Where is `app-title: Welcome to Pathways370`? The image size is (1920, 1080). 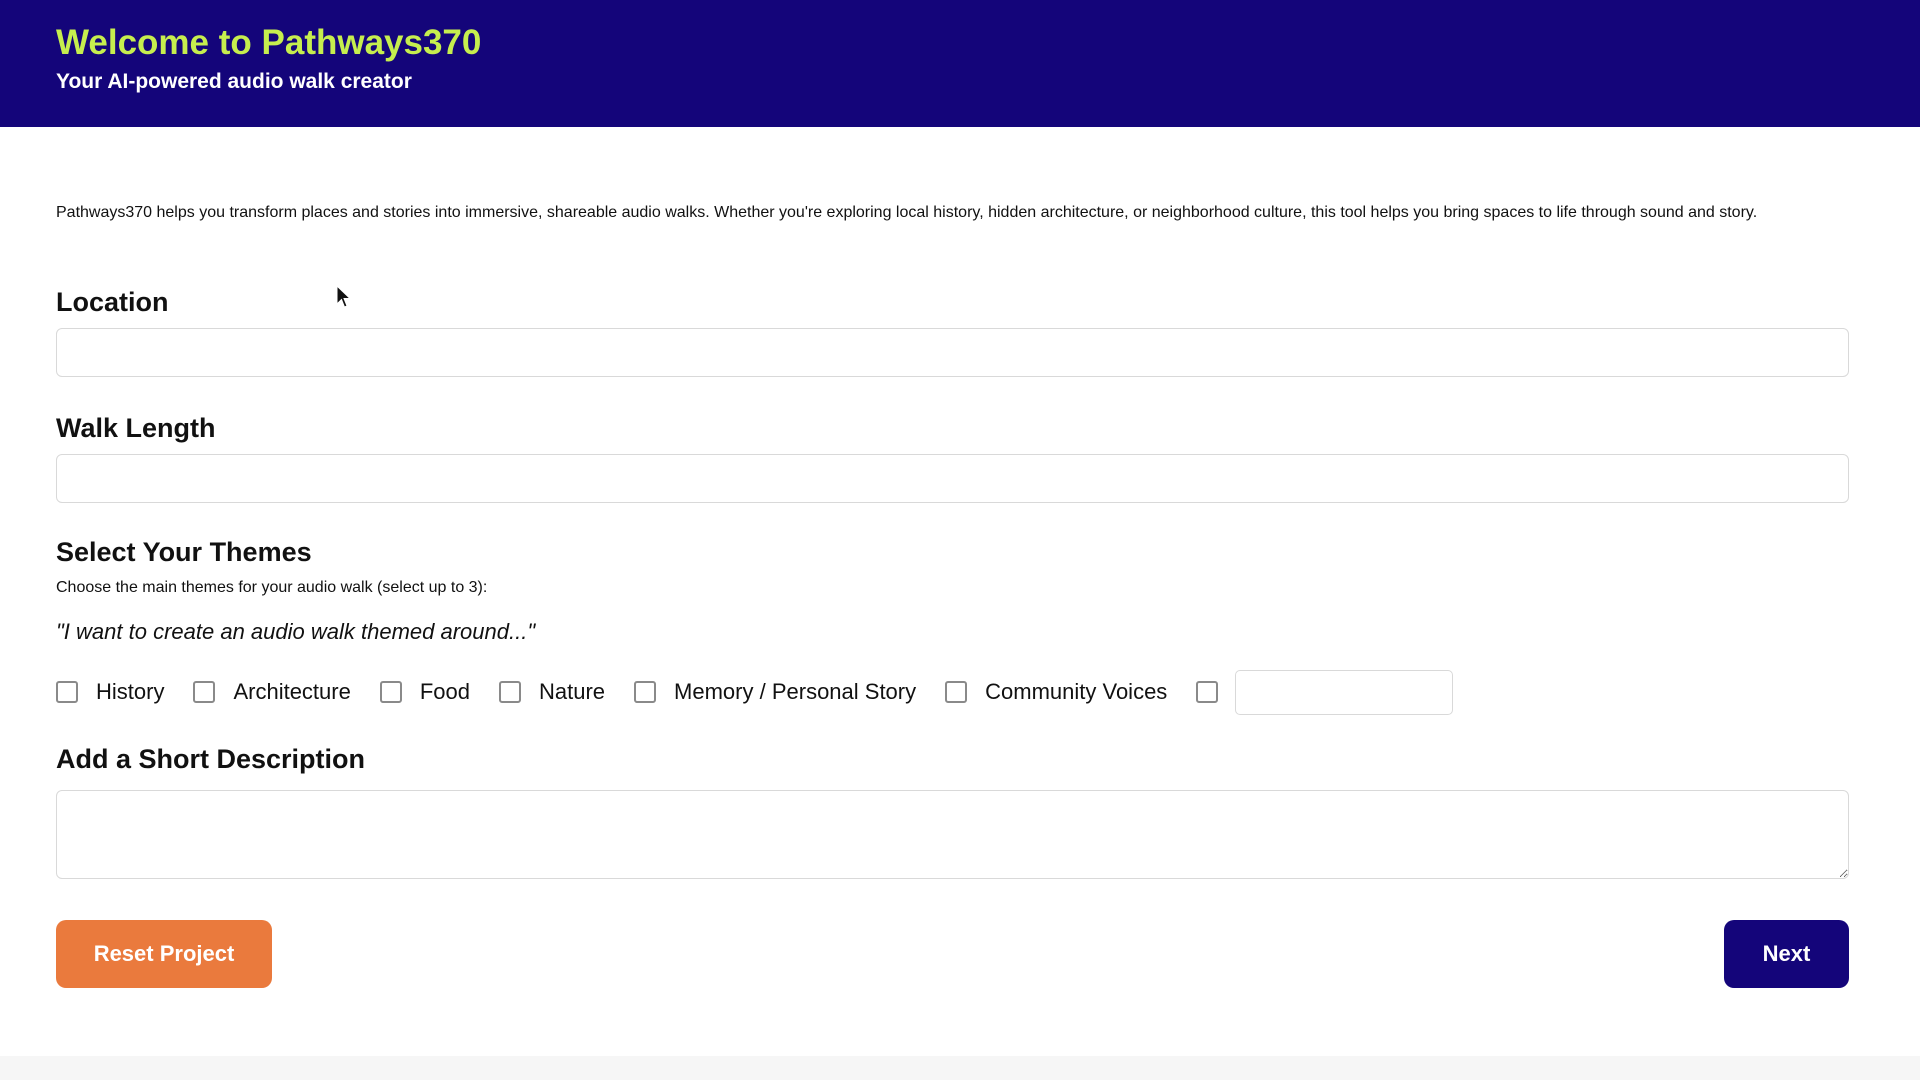 app-title: Welcome to Pathways370 is located at coordinates (269, 42).